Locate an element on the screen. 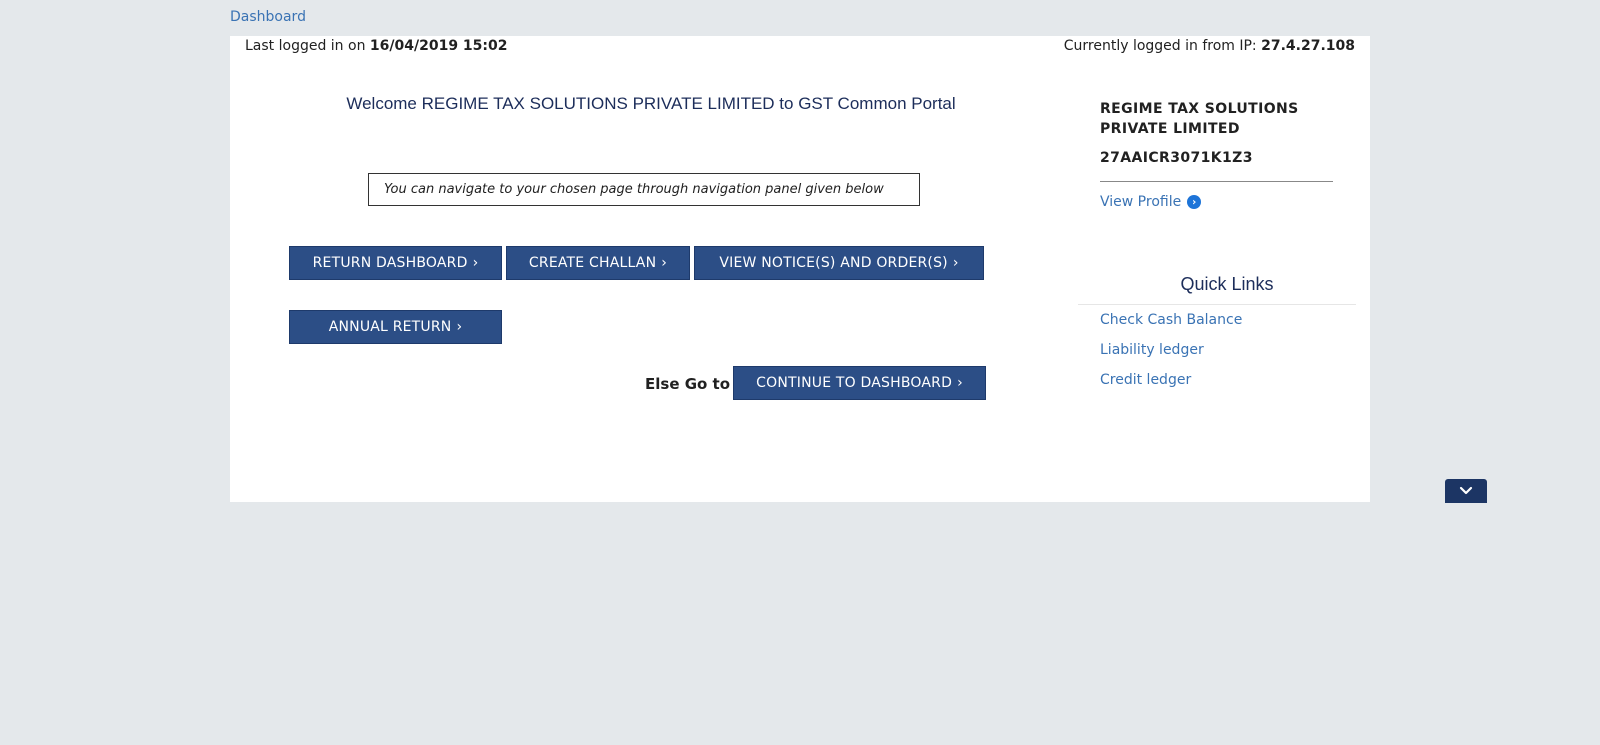 The image size is (1600, 745). return-dashboard-label: RETURN DASHBOARD is located at coordinates (390, 263).